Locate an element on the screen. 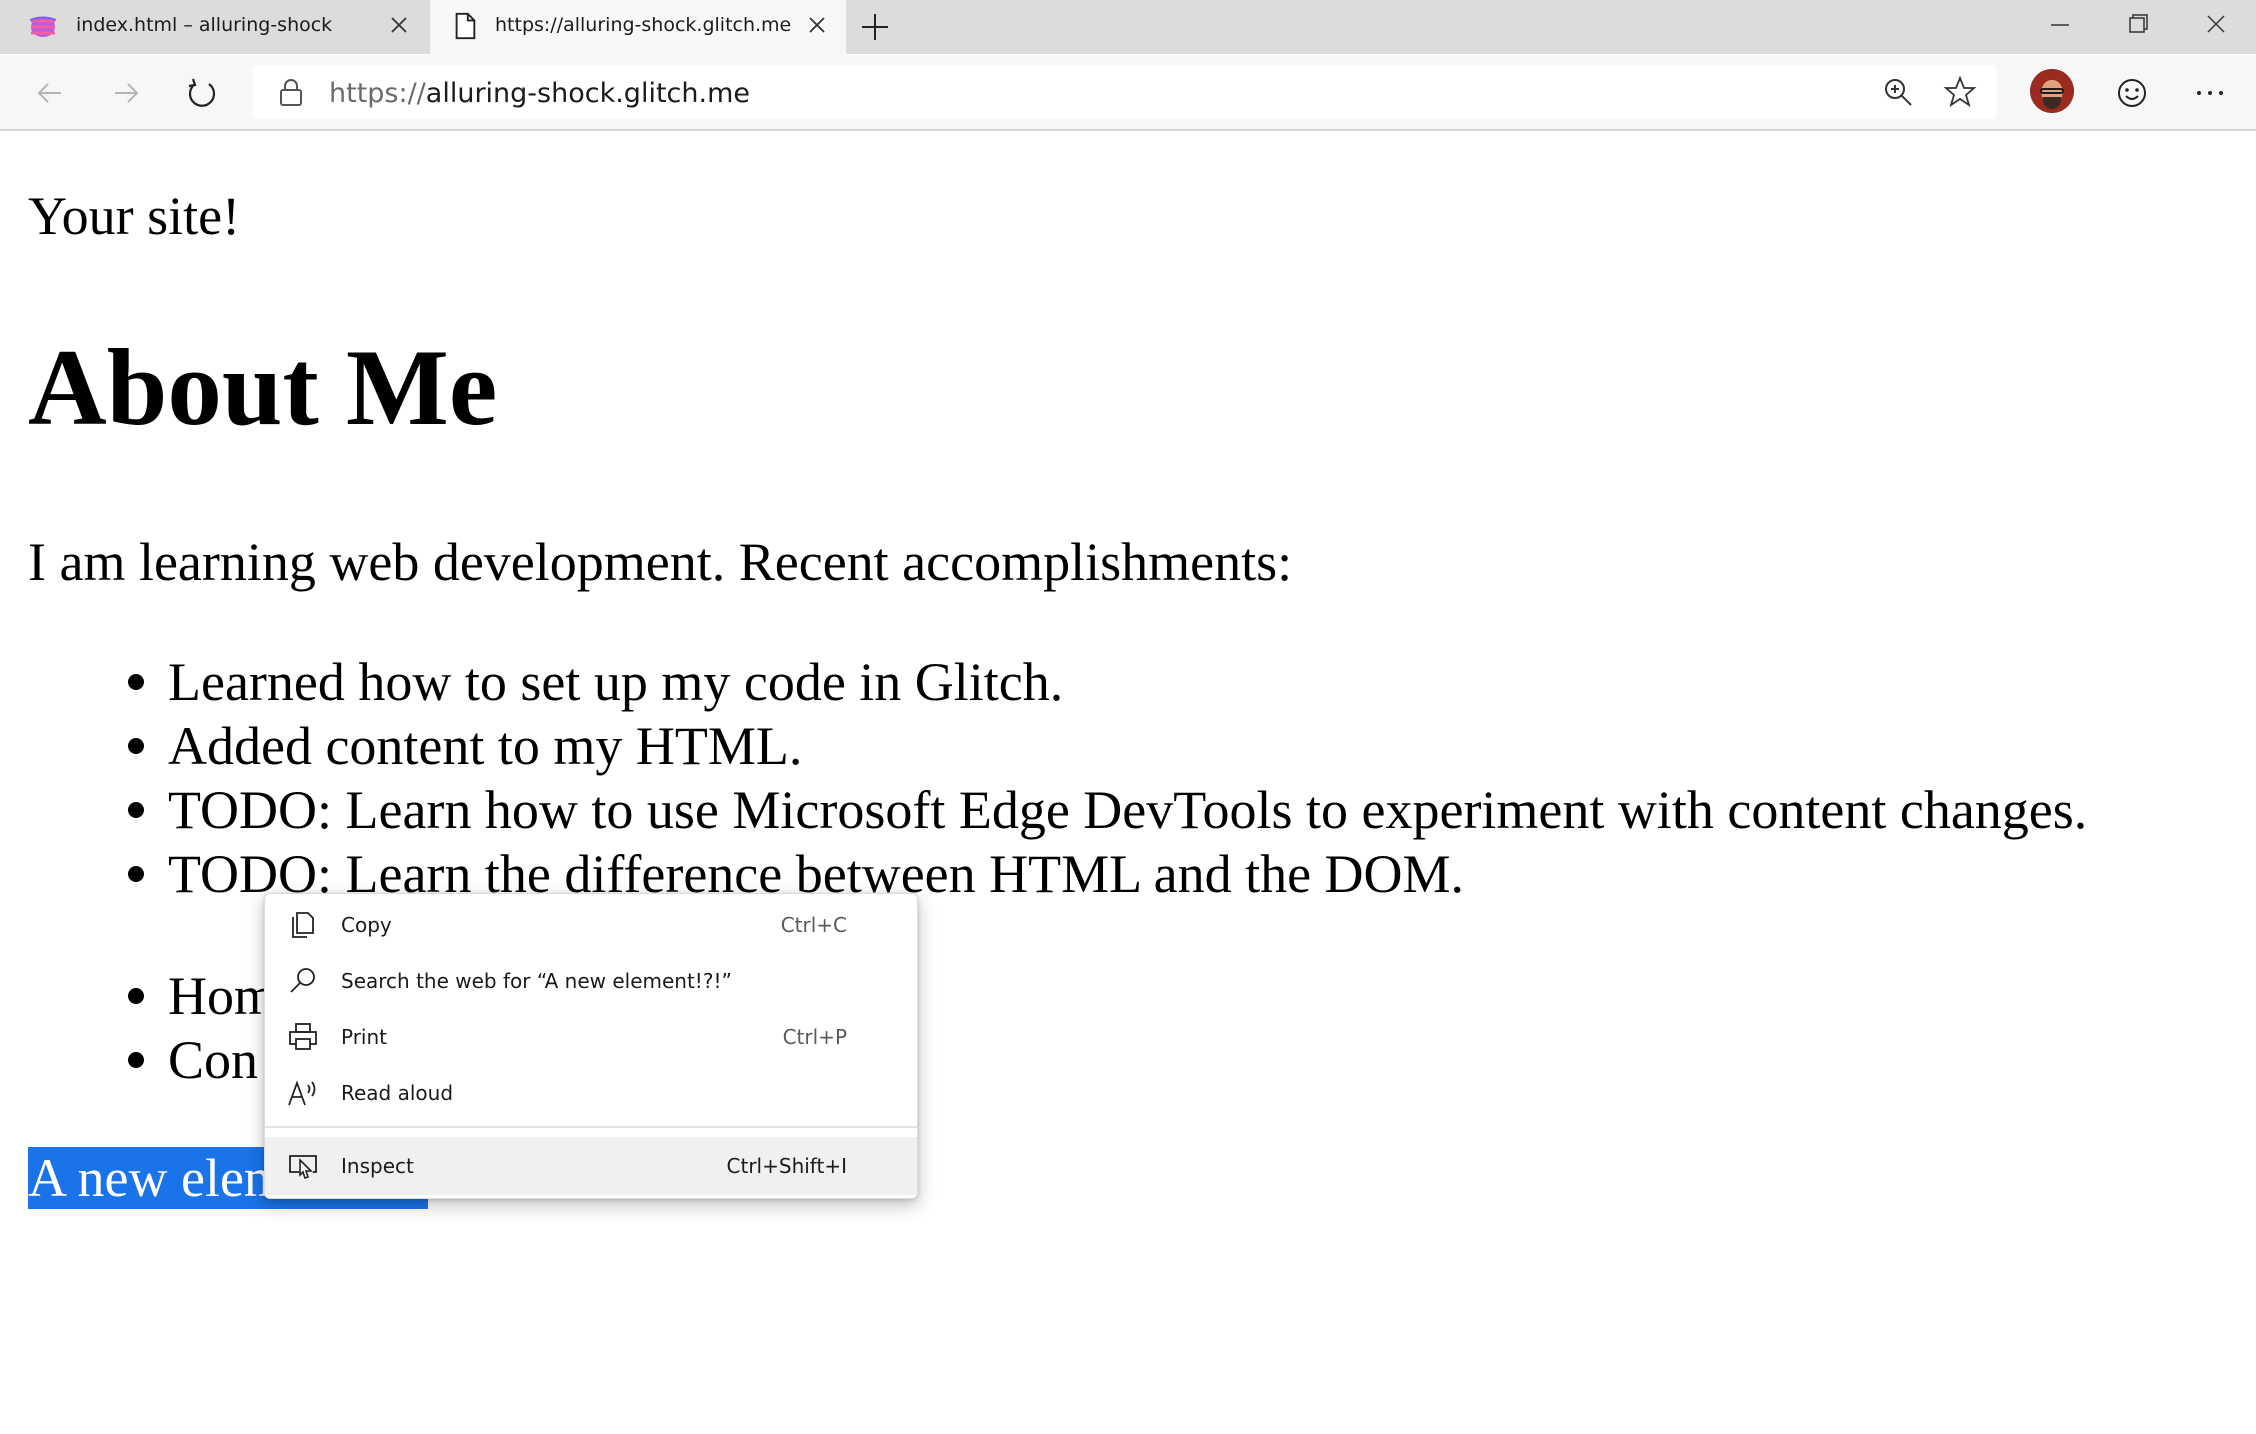  zoom-in-icon is located at coordinates (1898, 92).